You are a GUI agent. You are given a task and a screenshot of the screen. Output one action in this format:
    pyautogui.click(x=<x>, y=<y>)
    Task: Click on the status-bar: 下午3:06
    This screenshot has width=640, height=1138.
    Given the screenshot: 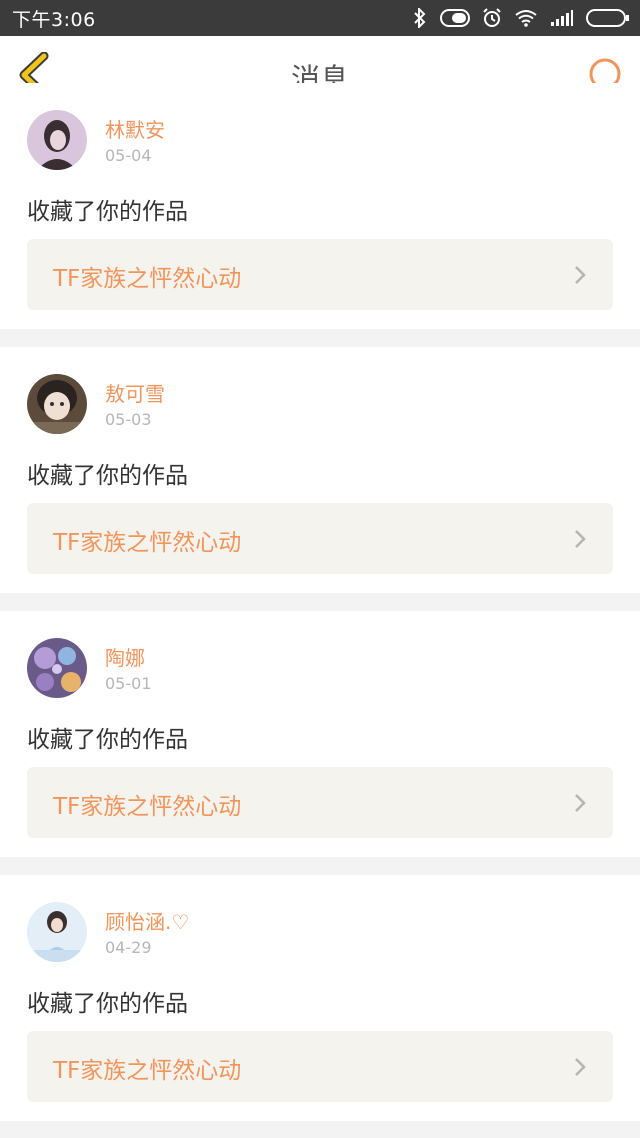 What is the action you would take?
    pyautogui.click(x=320, y=18)
    